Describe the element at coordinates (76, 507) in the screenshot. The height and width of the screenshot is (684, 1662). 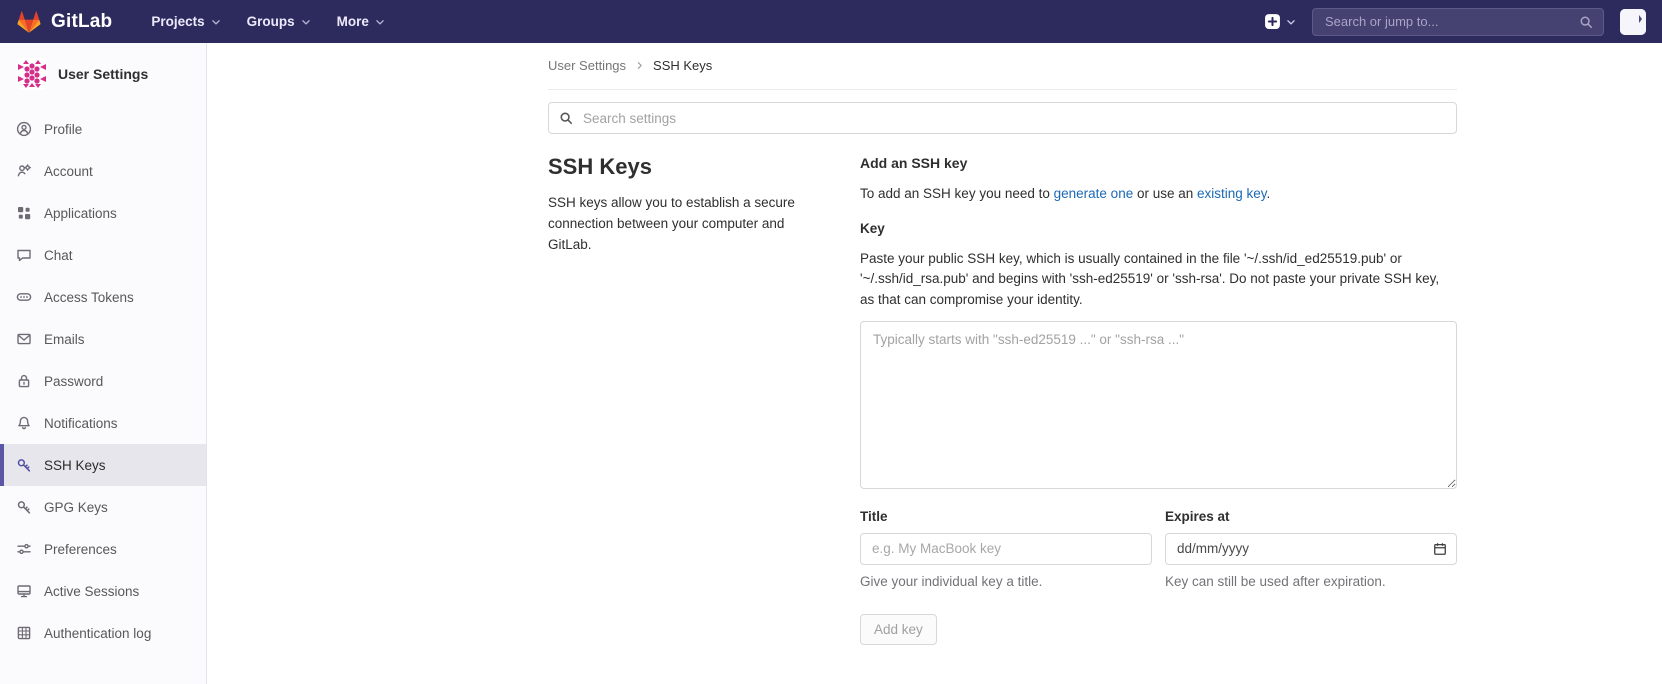
I see `sidebar-item-label: GPG Keys` at that location.